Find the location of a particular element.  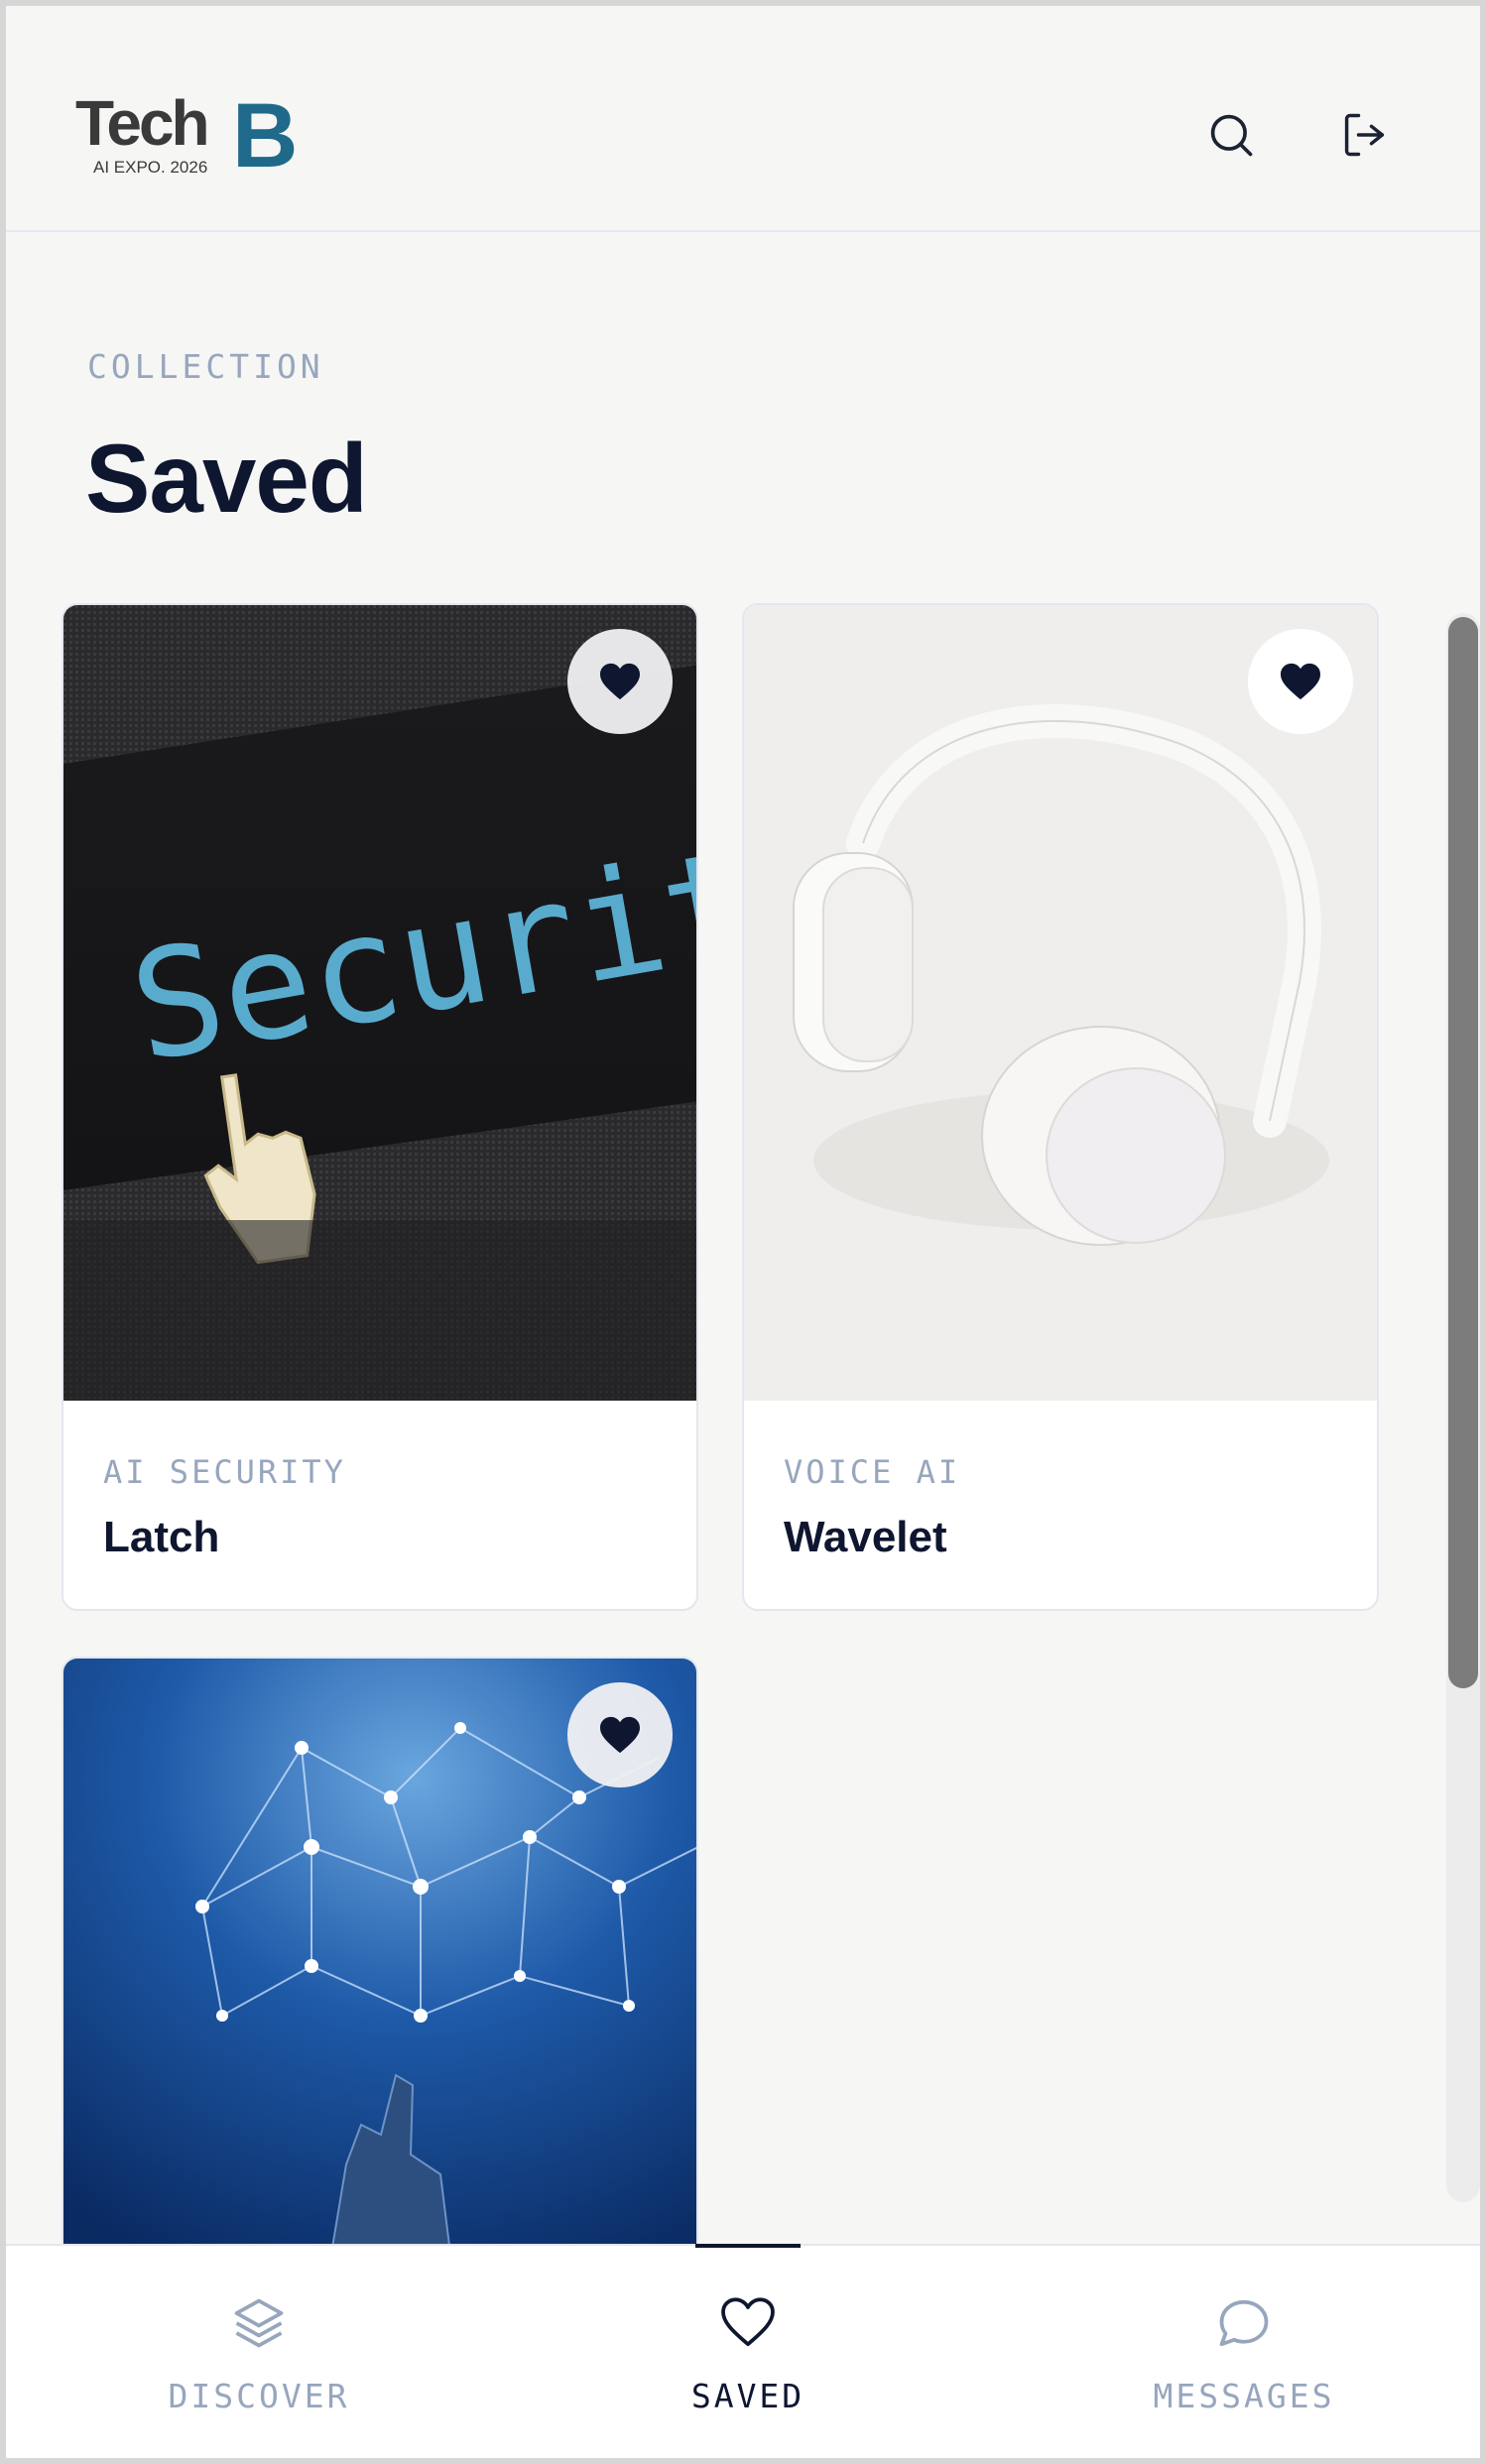

nav-label: SAVED is located at coordinates (747, 2396).